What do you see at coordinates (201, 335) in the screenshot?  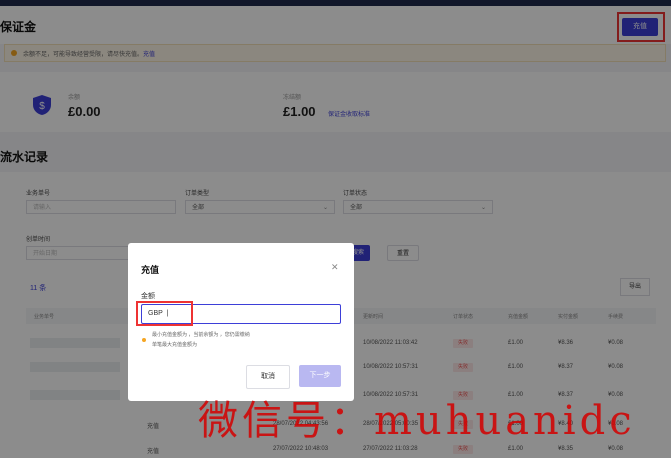 I see `hint-line-1: 最小充值金额为 ，当前余额为 ，您仍需缴纳` at bounding box center [201, 335].